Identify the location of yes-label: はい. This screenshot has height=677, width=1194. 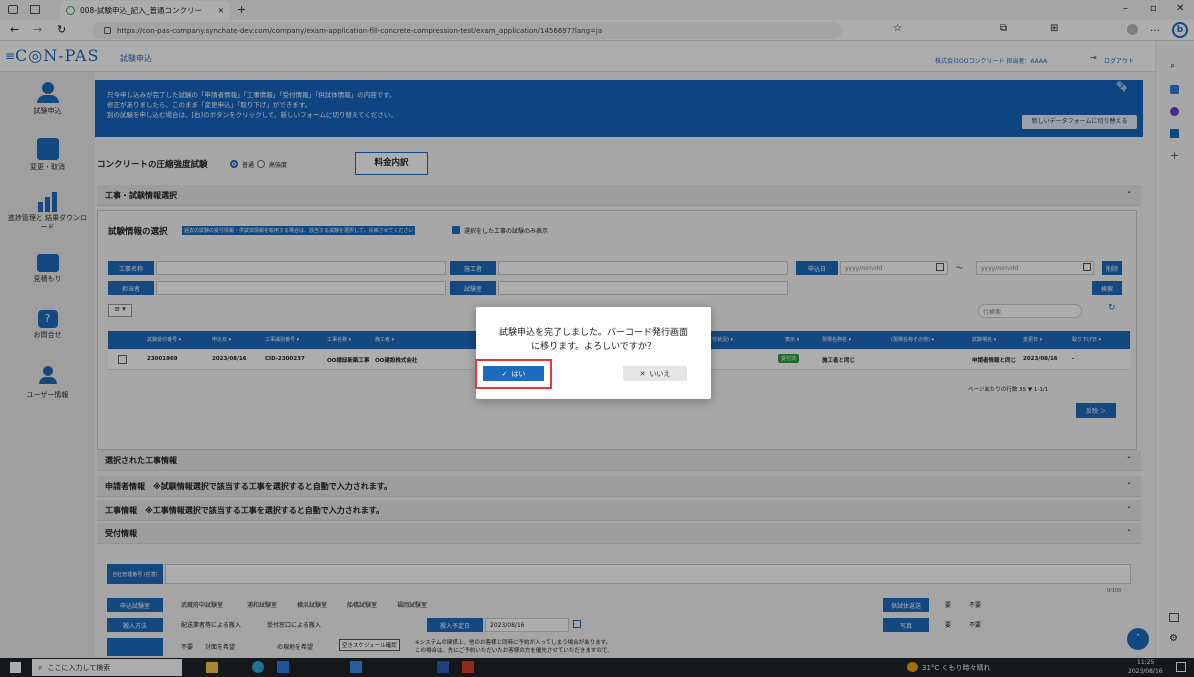
(518, 373).